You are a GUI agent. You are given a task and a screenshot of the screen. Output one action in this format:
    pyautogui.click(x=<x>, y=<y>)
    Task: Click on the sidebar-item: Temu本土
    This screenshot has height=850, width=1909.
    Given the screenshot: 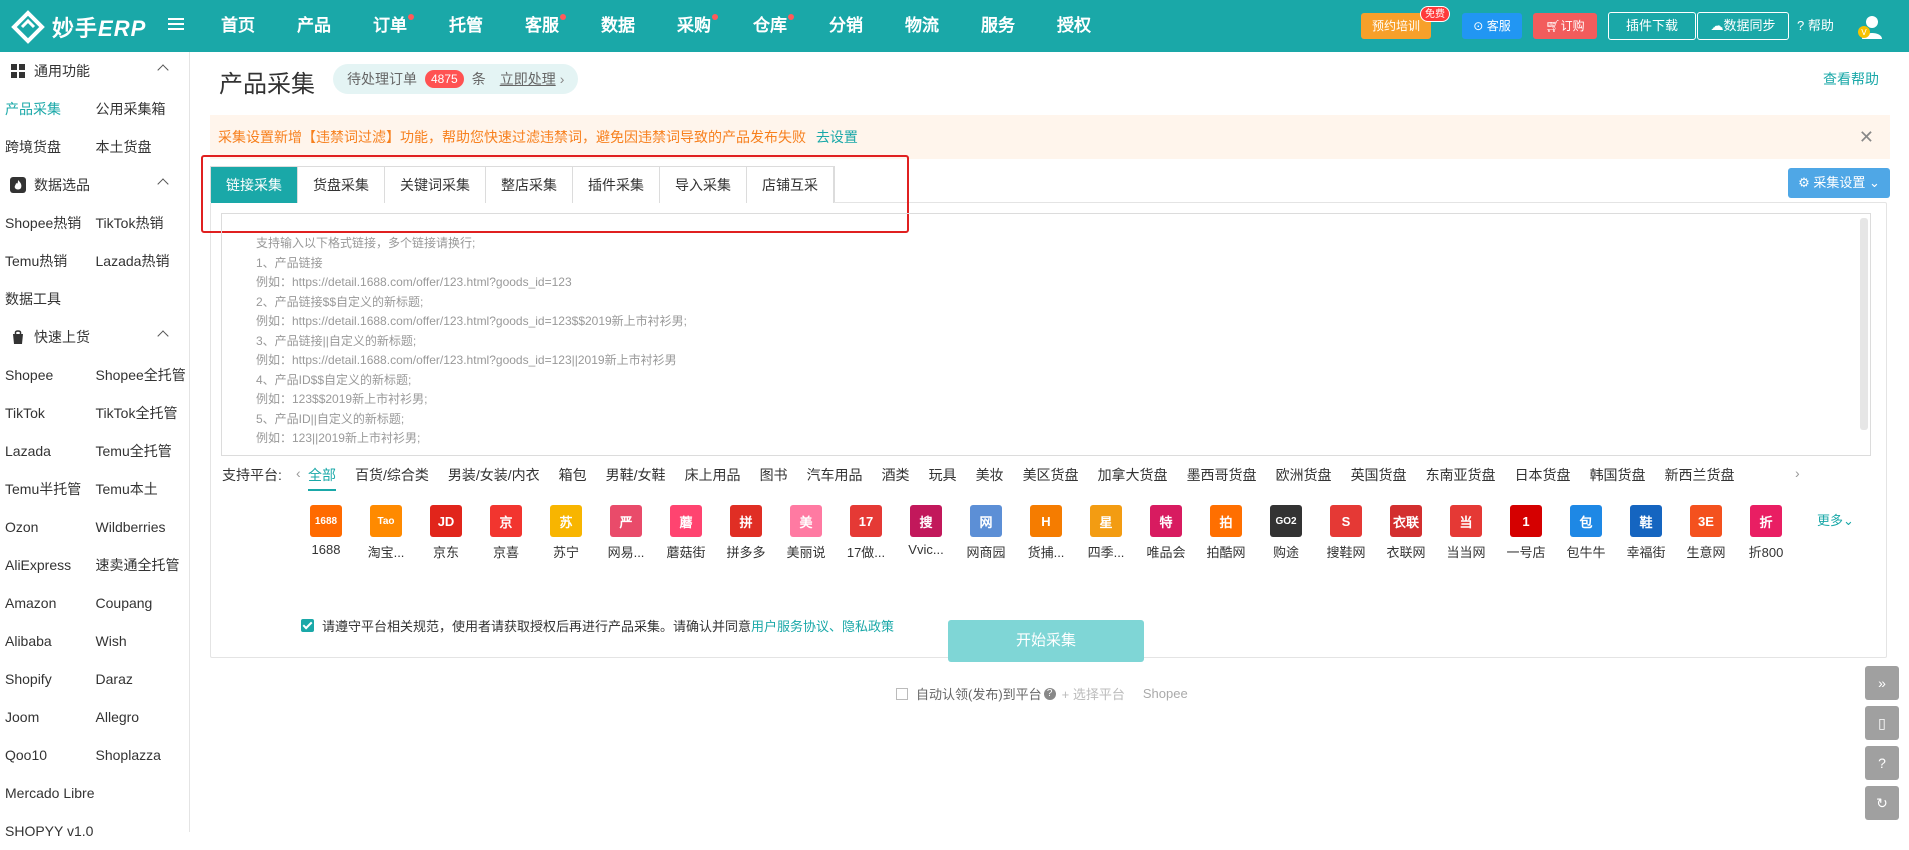 What is the action you would take?
    pyautogui.click(x=142, y=489)
    